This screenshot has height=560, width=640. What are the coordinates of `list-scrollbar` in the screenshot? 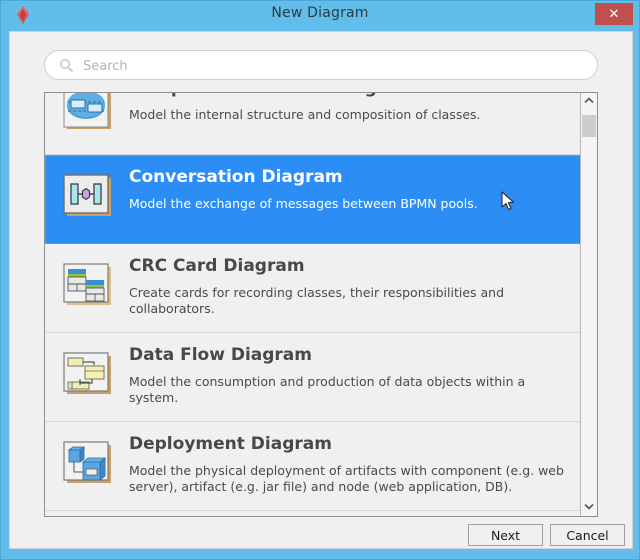 It's located at (588, 304).